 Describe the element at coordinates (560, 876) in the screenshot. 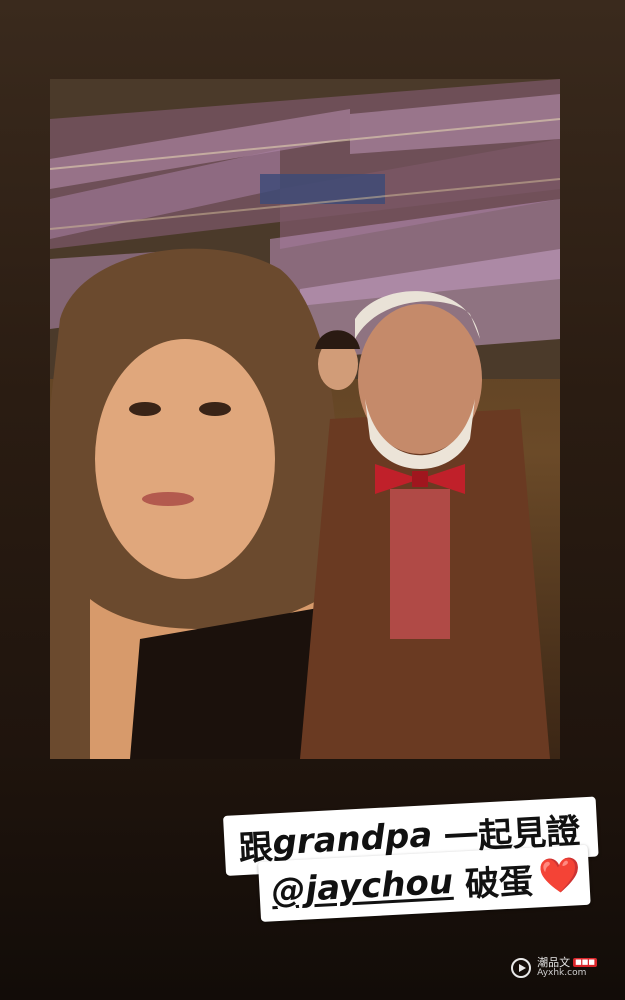

I see `heart-icon: ❤️` at that location.